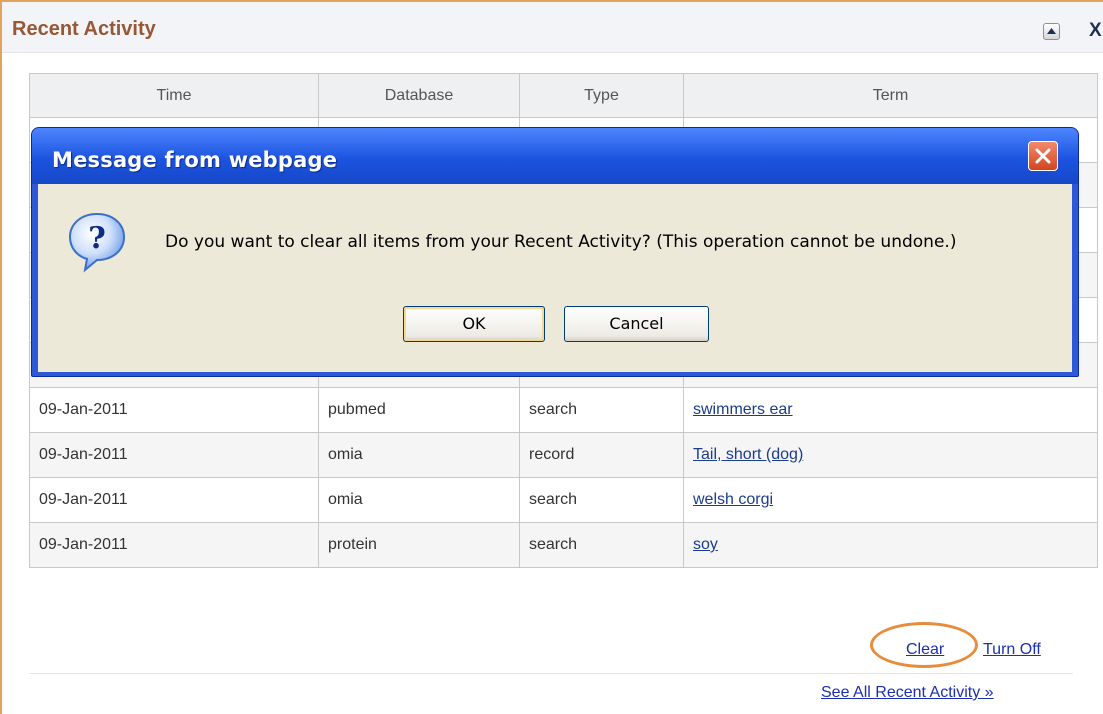 This screenshot has width=1103, height=714. Describe the element at coordinates (552, 27) in the screenshot. I see `panel-header: Recent Activity X` at that location.